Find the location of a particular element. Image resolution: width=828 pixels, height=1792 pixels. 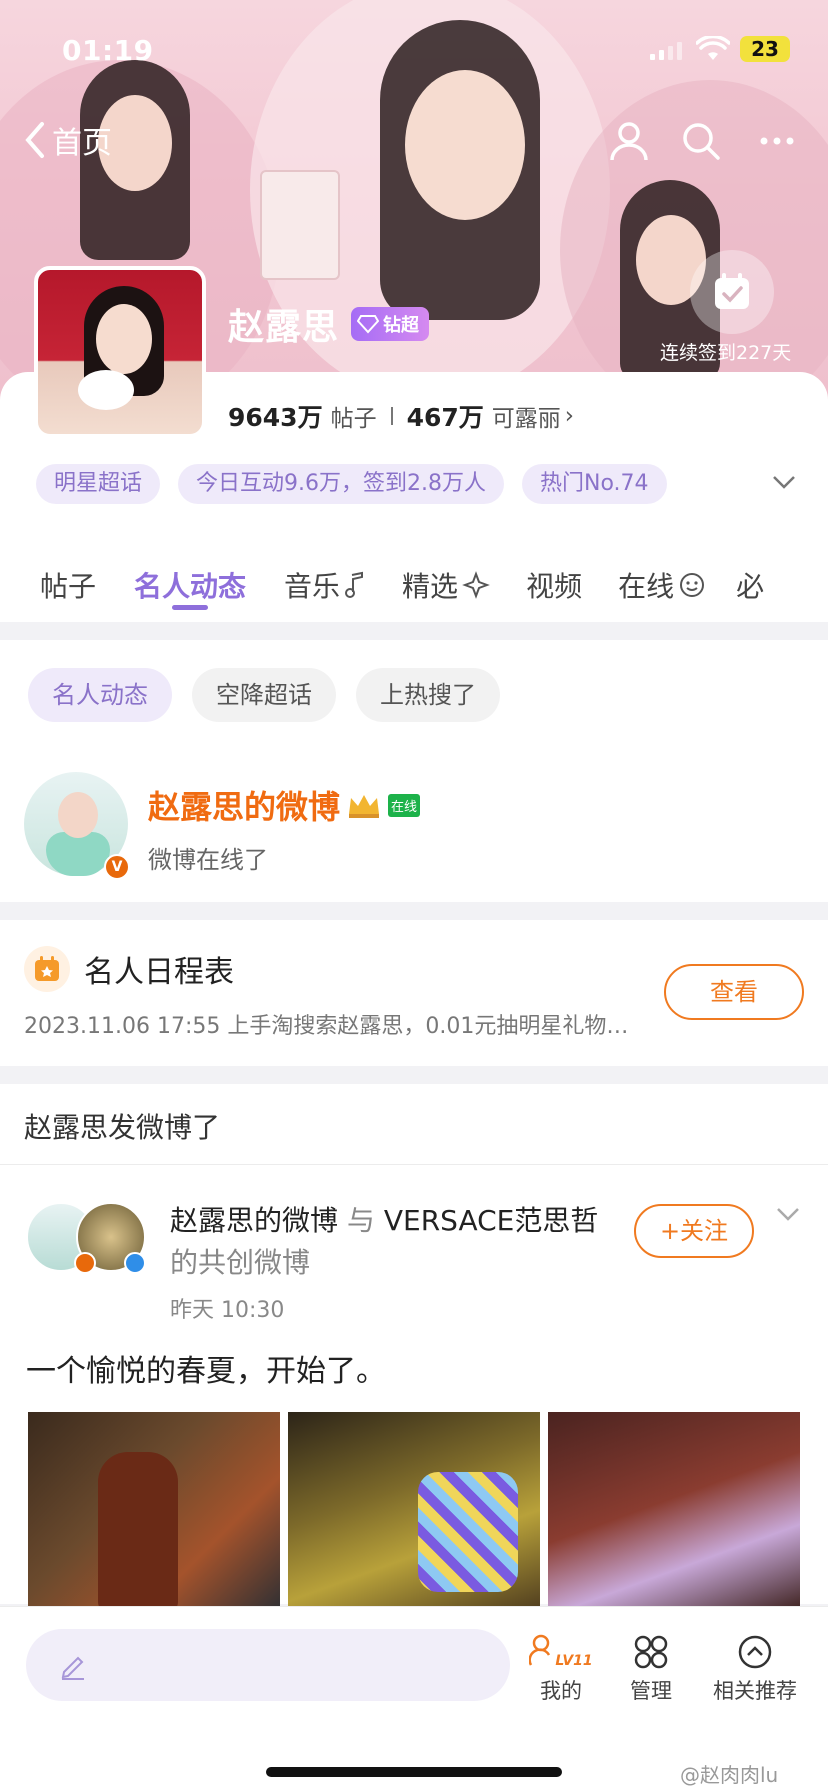

live-item: V 赵露思的微博 在线 微博在线了 is located at coordinates (222, 826).